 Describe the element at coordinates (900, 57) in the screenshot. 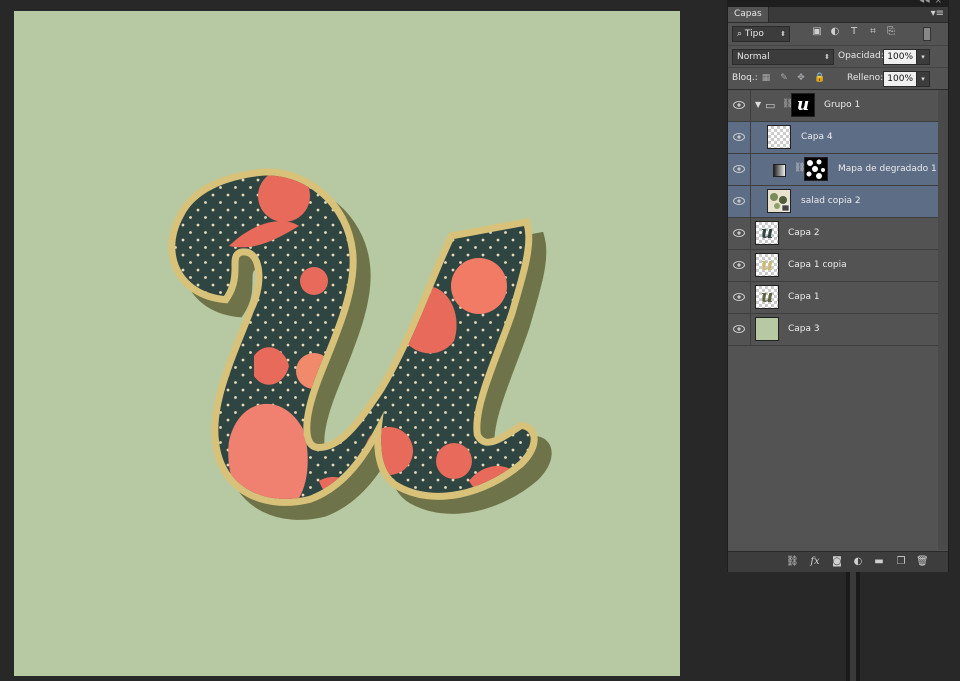

I see `opacity-input: 100%` at that location.